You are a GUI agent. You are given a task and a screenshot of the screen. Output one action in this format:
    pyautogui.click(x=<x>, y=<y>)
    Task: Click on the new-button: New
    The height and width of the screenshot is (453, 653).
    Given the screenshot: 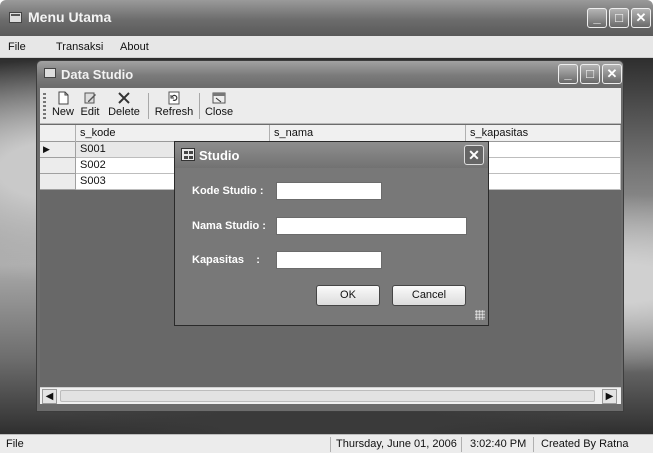 What is the action you would take?
    pyautogui.click(x=63, y=106)
    